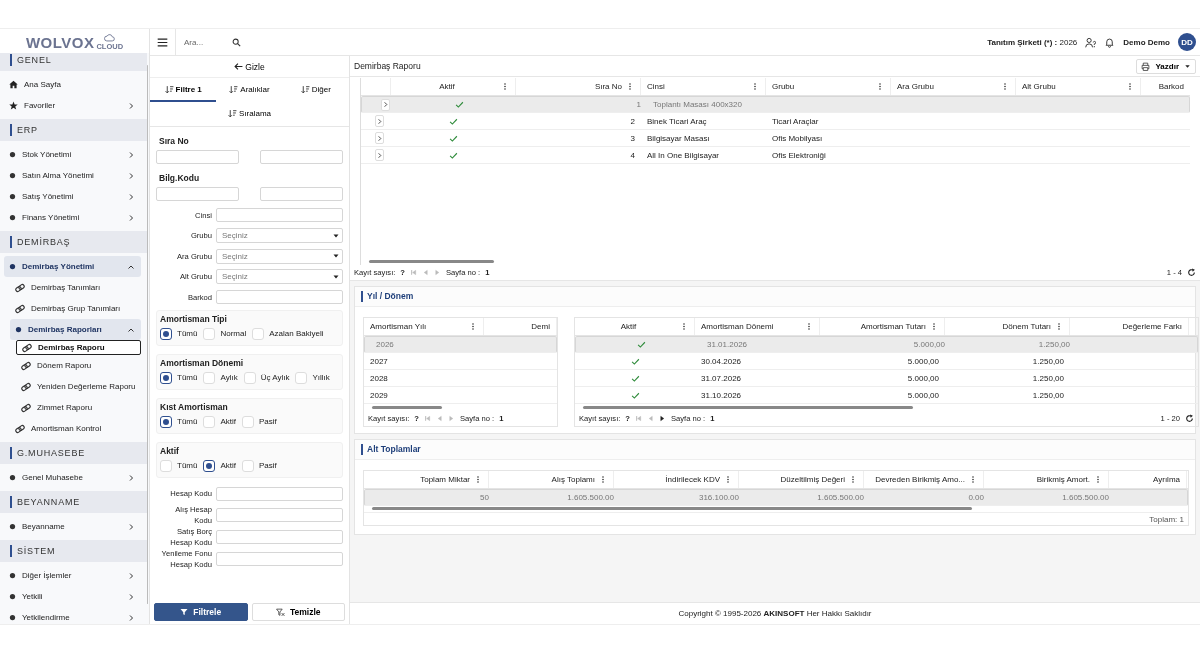 The image size is (1200, 653). I want to click on search-icon, so click(236, 42).